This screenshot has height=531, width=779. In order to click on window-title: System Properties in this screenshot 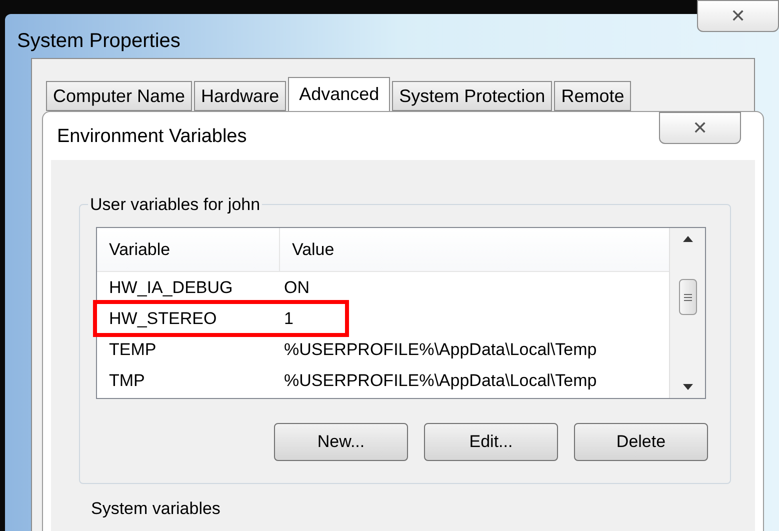, I will do `click(98, 40)`.